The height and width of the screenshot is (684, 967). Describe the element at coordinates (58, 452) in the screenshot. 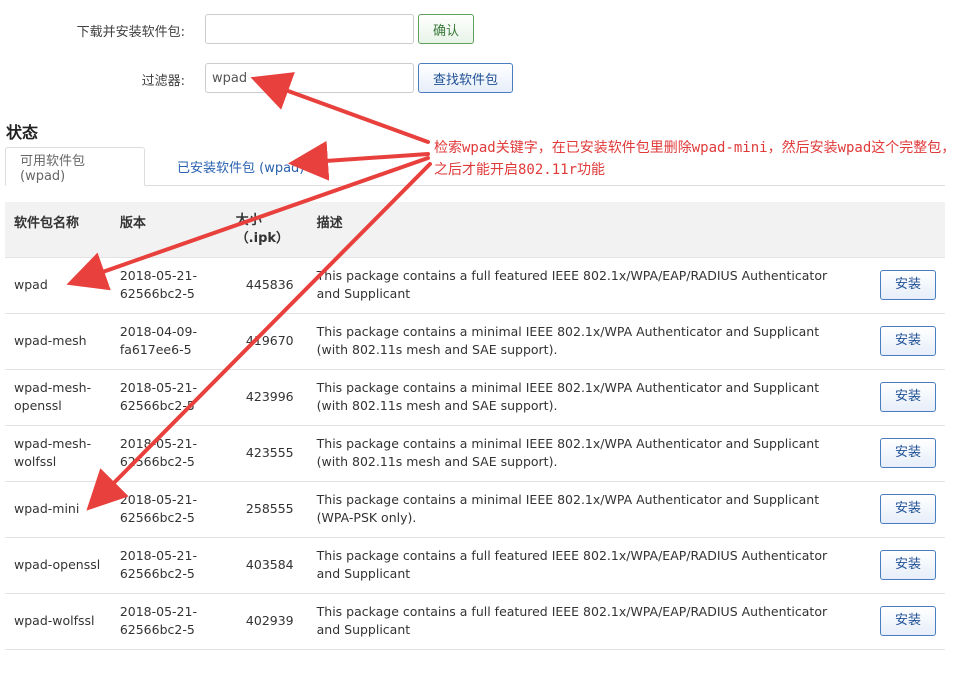

I see `package-name: wpad-mesh- wolfssl` at that location.